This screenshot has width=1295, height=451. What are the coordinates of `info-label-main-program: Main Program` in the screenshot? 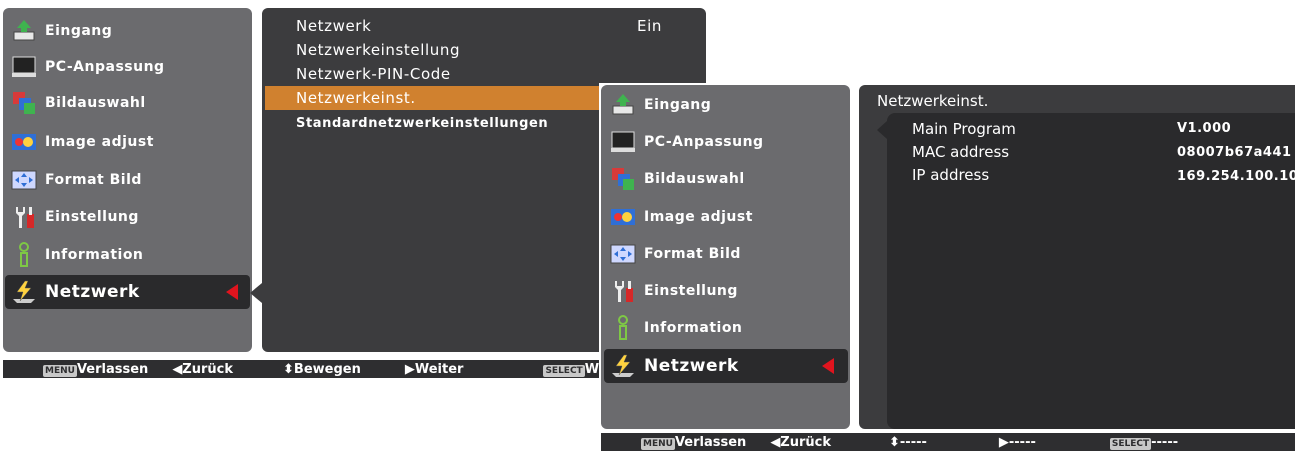 It's located at (964, 129).